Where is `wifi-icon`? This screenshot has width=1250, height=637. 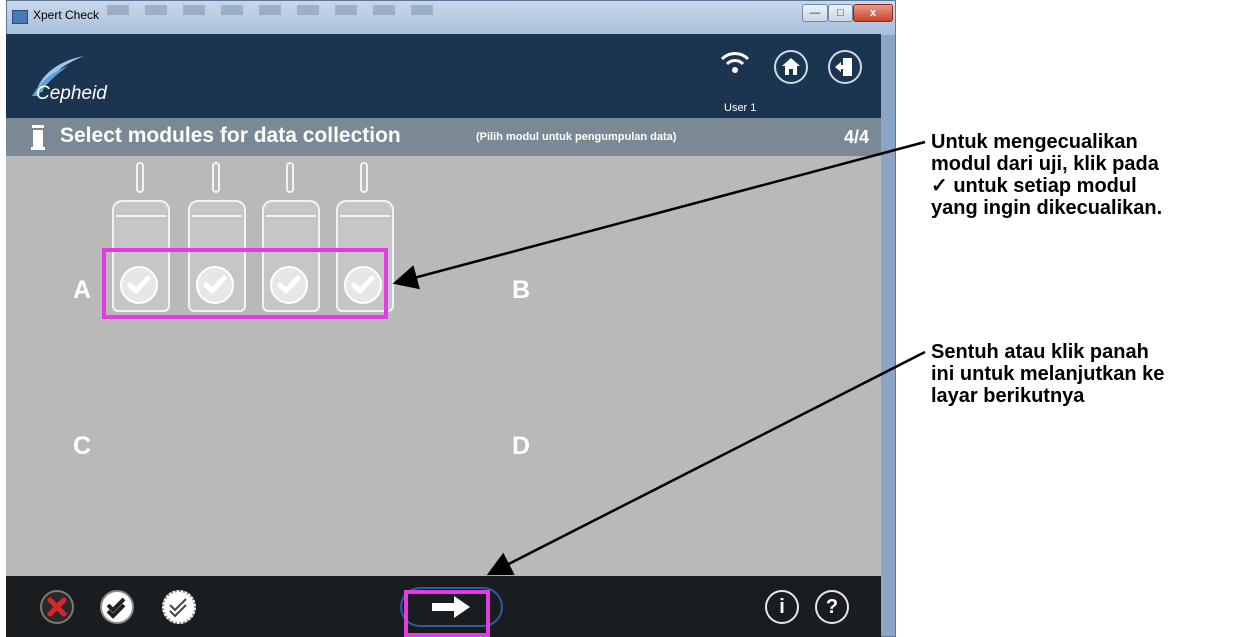
wifi-icon is located at coordinates (735, 62).